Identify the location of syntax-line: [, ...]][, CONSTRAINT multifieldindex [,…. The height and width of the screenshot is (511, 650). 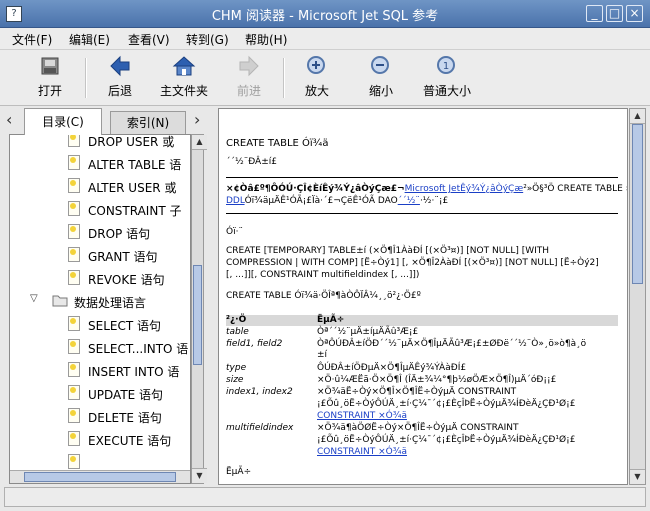
(323, 275).